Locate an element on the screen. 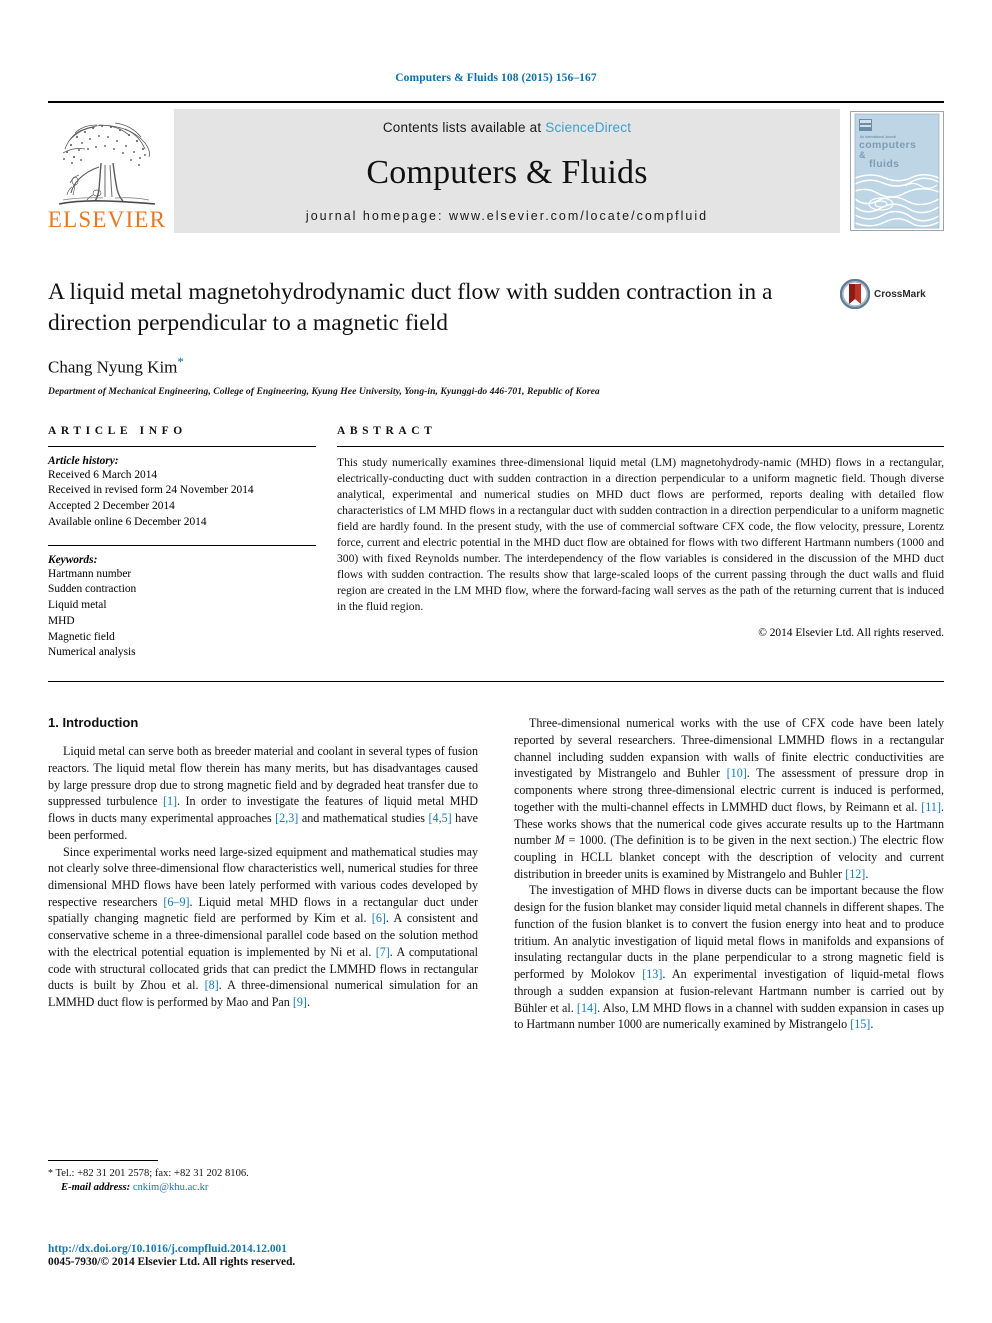  keyword-item: Magnetic field is located at coordinates (81, 636).